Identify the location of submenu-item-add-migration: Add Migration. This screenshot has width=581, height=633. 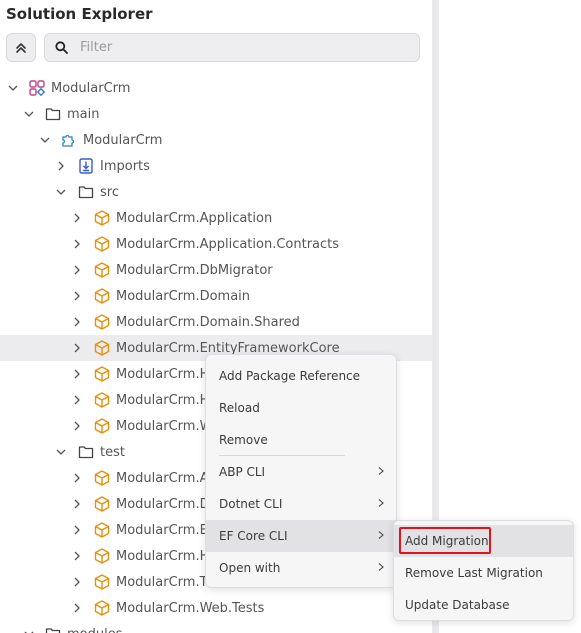
(483, 541).